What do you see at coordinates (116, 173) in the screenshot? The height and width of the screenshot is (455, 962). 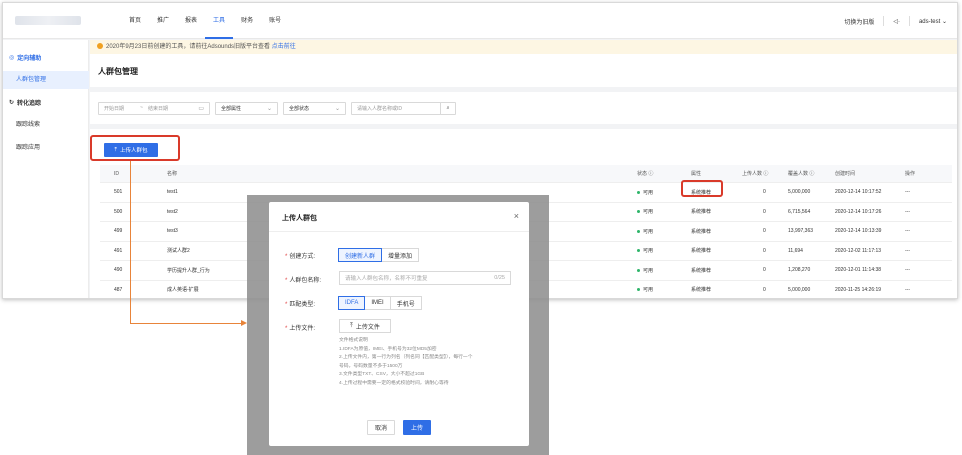 I see `col-id: ID` at bounding box center [116, 173].